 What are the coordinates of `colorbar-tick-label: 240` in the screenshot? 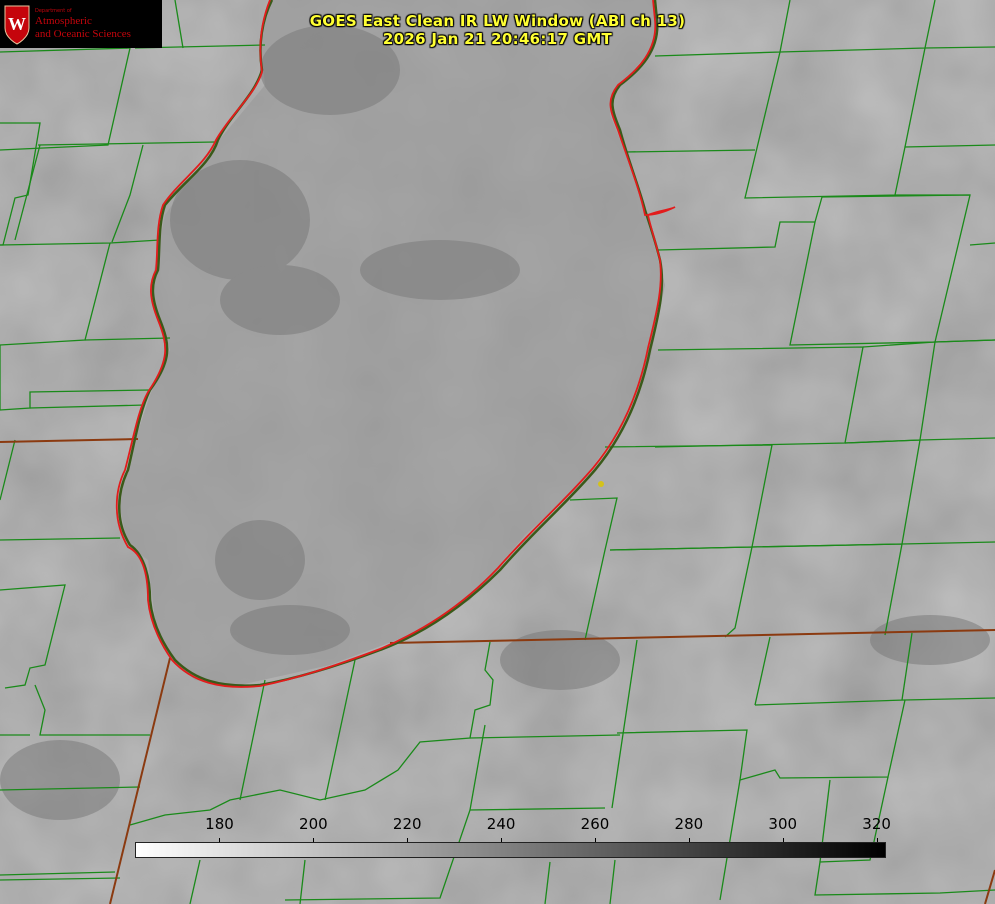 It's located at (501, 824).